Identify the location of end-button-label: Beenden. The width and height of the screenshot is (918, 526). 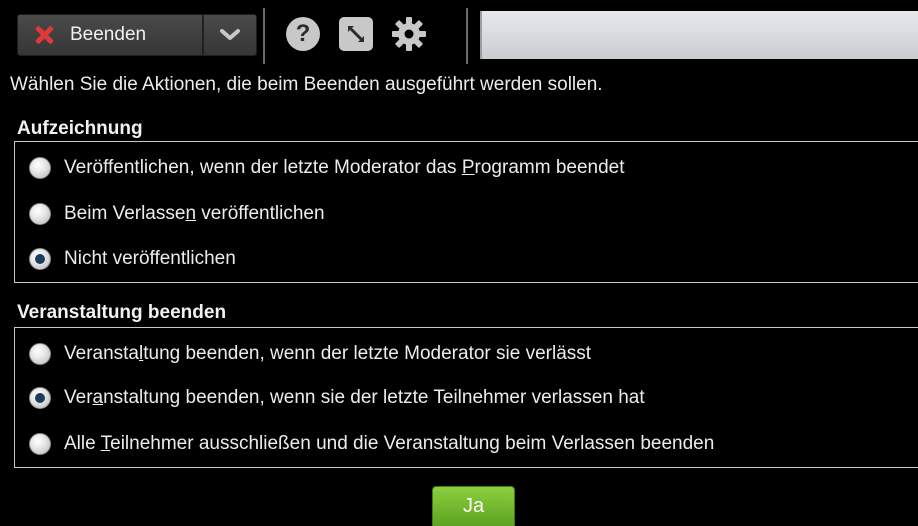
(108, 34).